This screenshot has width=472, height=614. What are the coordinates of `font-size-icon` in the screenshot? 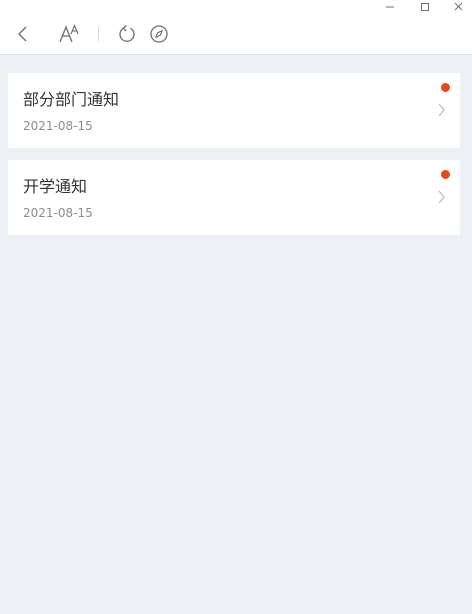 It's located at (69, 34).